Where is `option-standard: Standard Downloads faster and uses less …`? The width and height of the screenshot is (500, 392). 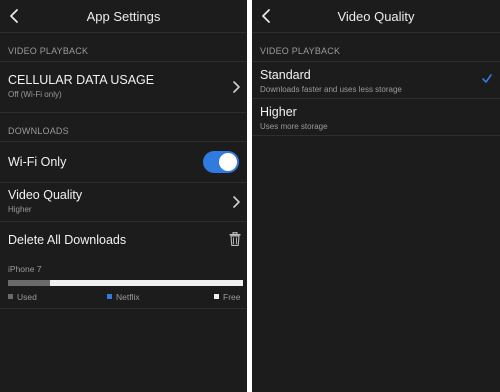 option-standard: Standard Downloads faster and uses less … is located at coordinates (376, 80).